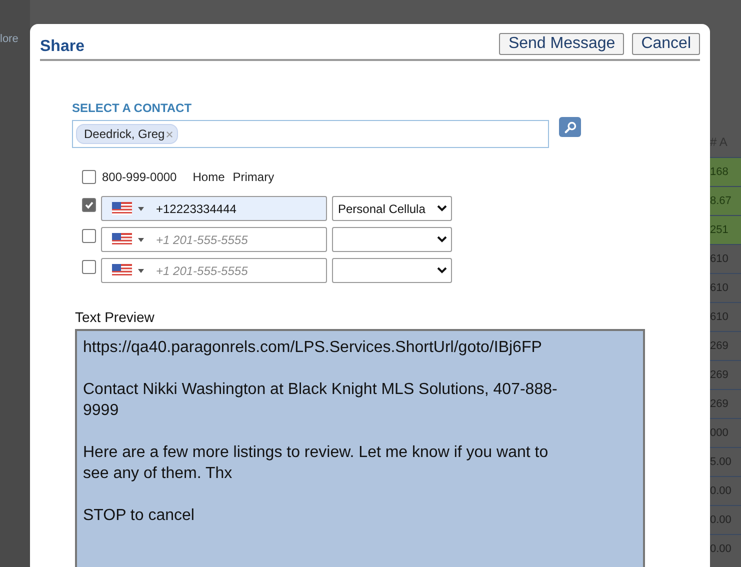 The image size is (741, 567). What do you see at coordinates (132, 108) in the screenshot?
I see `contact-label: SELECT A CONTACT` at bounding box center [132, 108].